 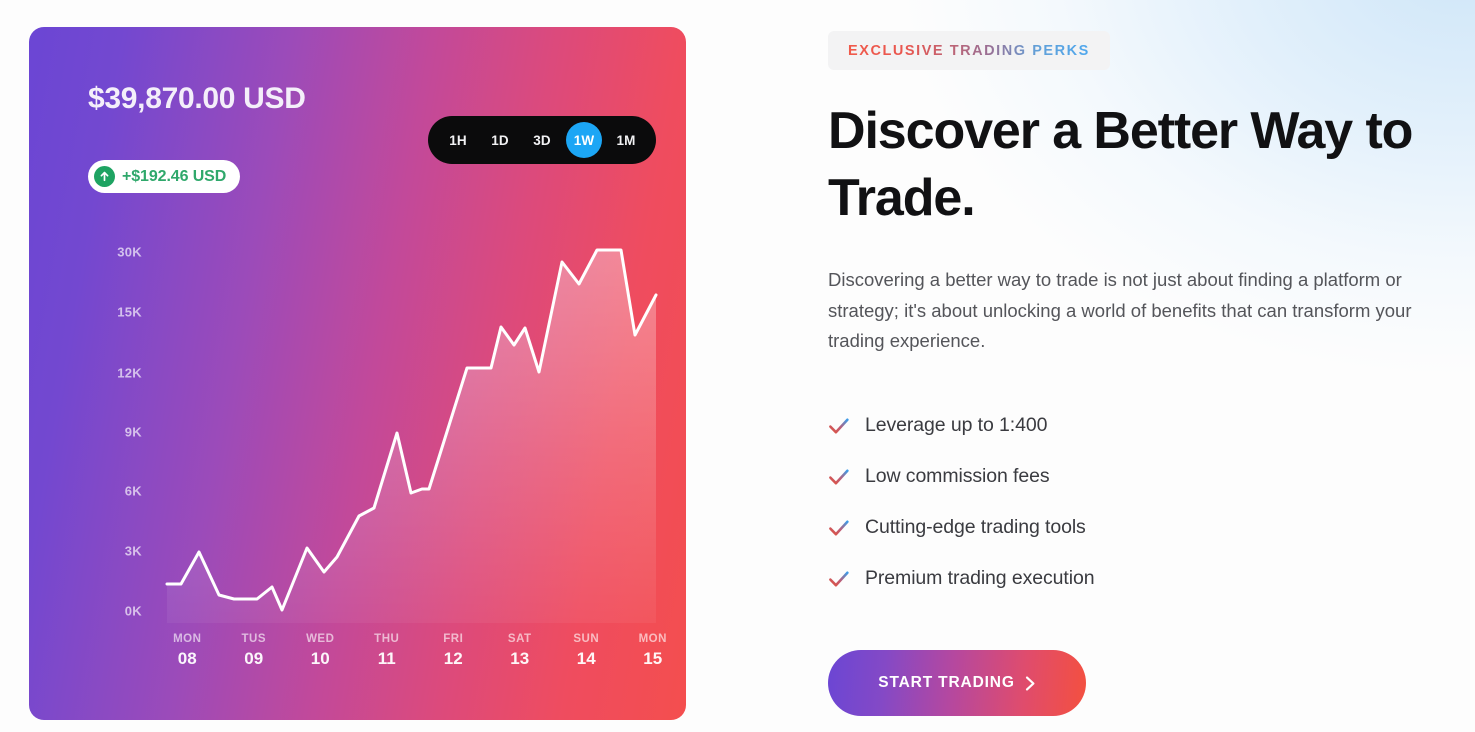 I want to click on x-axis-tick: MON 15, so click(x=653, y=663).